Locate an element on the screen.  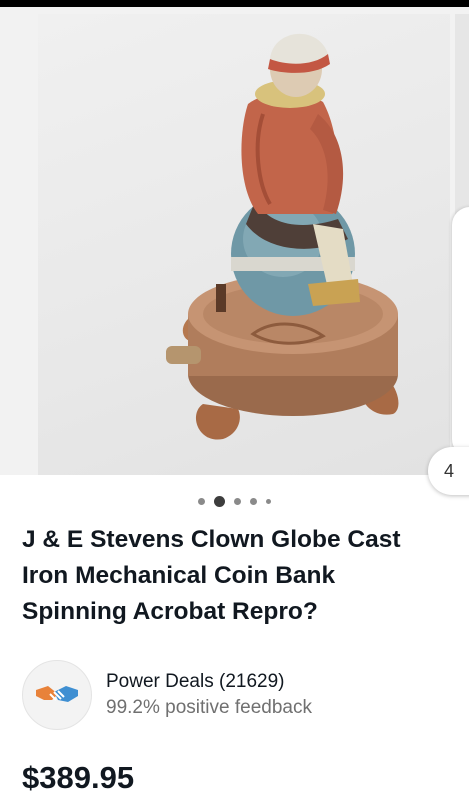
gallery-pagination-dots is located at coordinates (234, 501).